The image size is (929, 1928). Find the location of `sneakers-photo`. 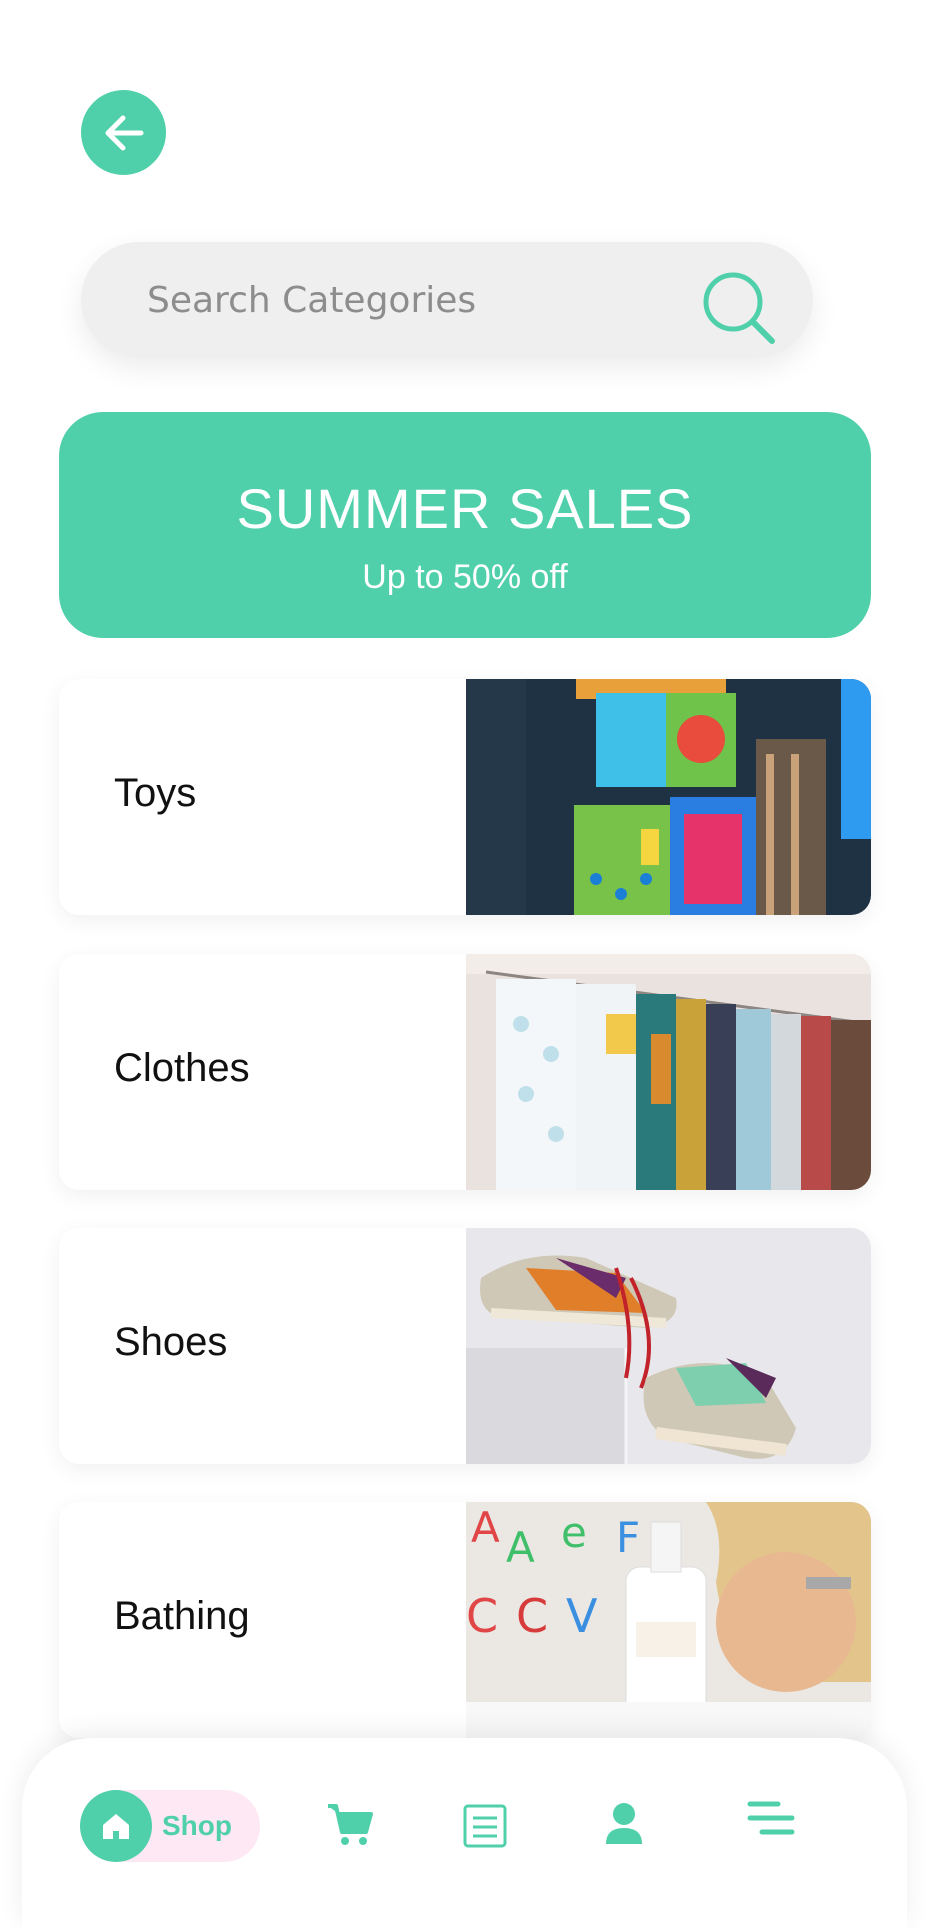

sneakers-photo is located at coordinates (668, 1346).